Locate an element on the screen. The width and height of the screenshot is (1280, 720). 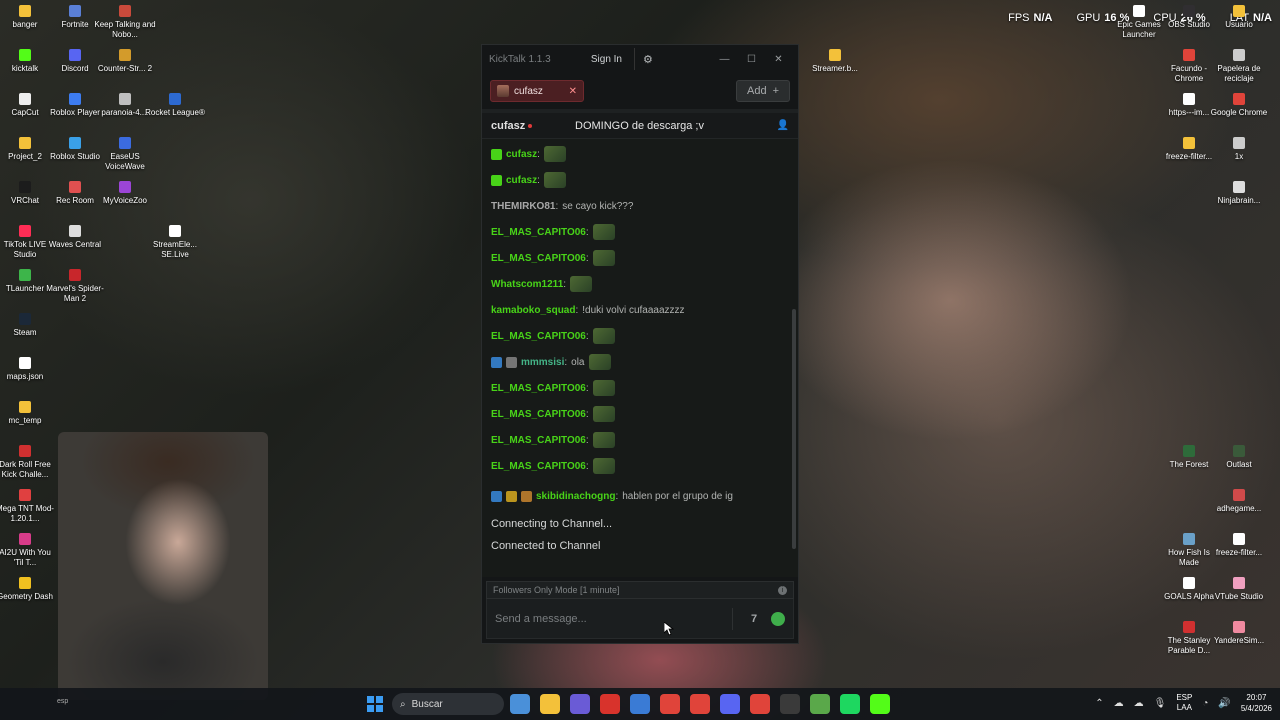
user-icon: 👤 is located at coordinates (783, 125).